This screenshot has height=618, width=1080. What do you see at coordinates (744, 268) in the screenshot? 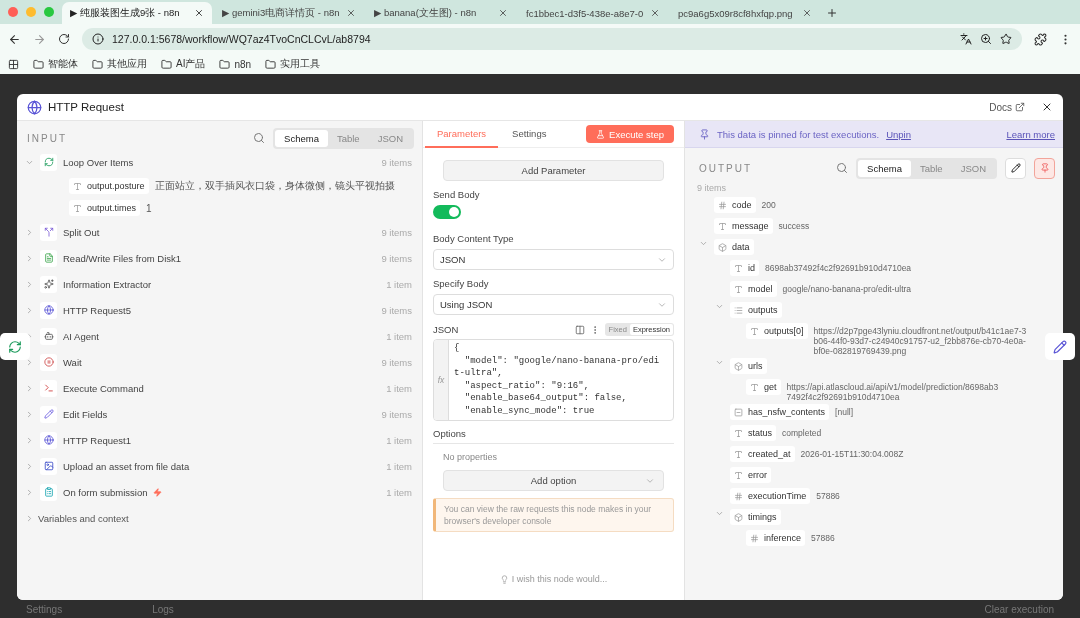
I see `field-chip: id` at bounding box center [744, 268].